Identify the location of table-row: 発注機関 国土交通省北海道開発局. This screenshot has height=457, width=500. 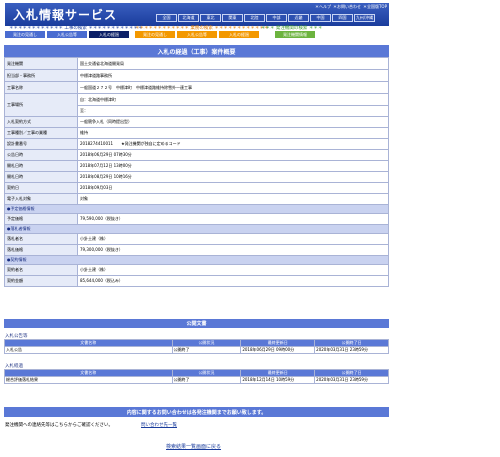
(196, 63).